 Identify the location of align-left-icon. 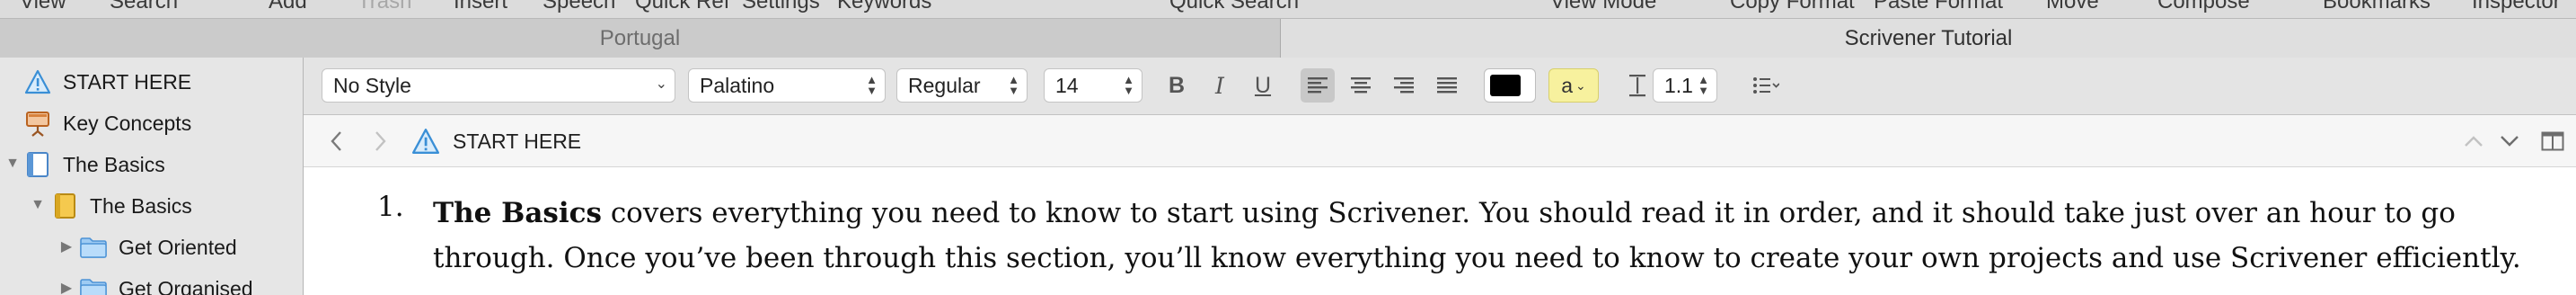
(1318, 85).